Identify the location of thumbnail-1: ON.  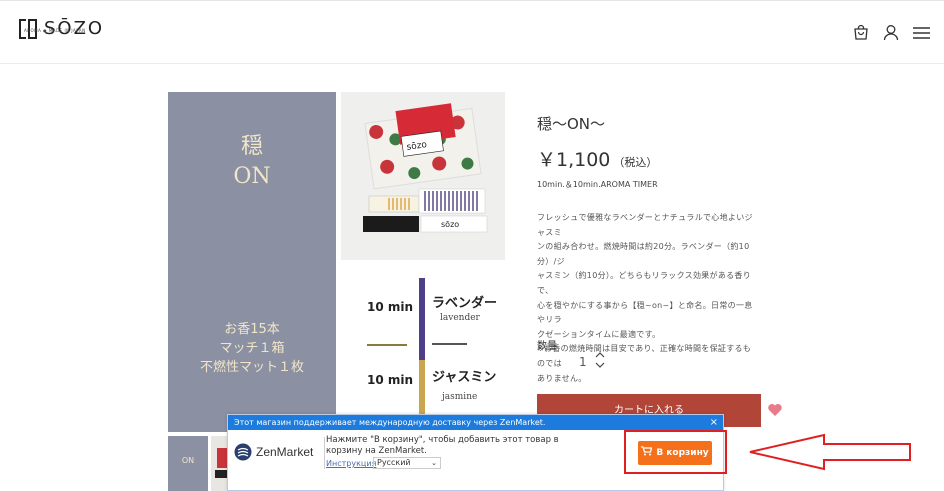
(188, 463).